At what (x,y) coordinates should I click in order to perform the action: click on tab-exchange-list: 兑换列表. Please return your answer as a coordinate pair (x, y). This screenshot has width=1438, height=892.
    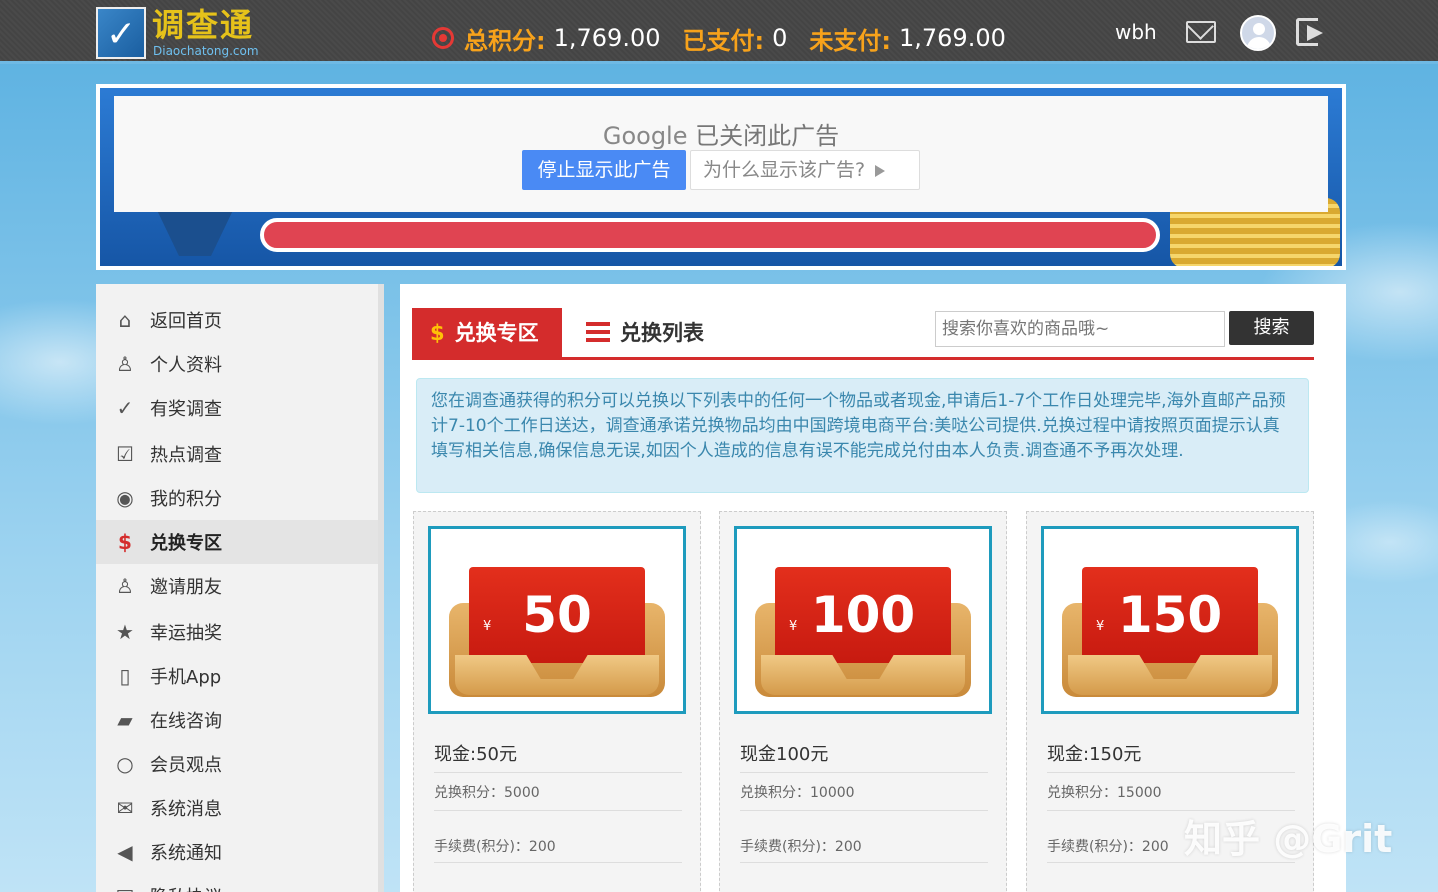
    Looking at the image, I should click on (645, 333).